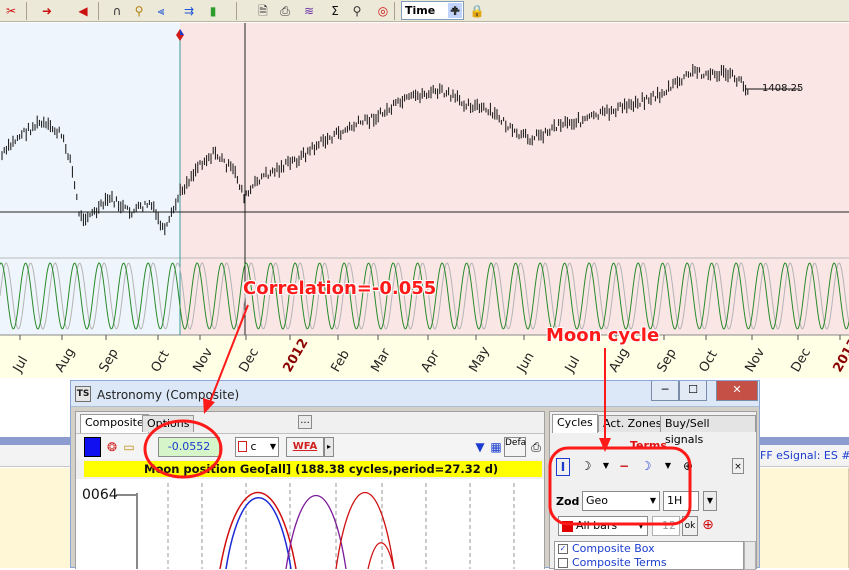  What do you see at coordinates (597, 500) in the screenshot?
I see `coordinate-value: Geo` at bounding box center [597, 500].